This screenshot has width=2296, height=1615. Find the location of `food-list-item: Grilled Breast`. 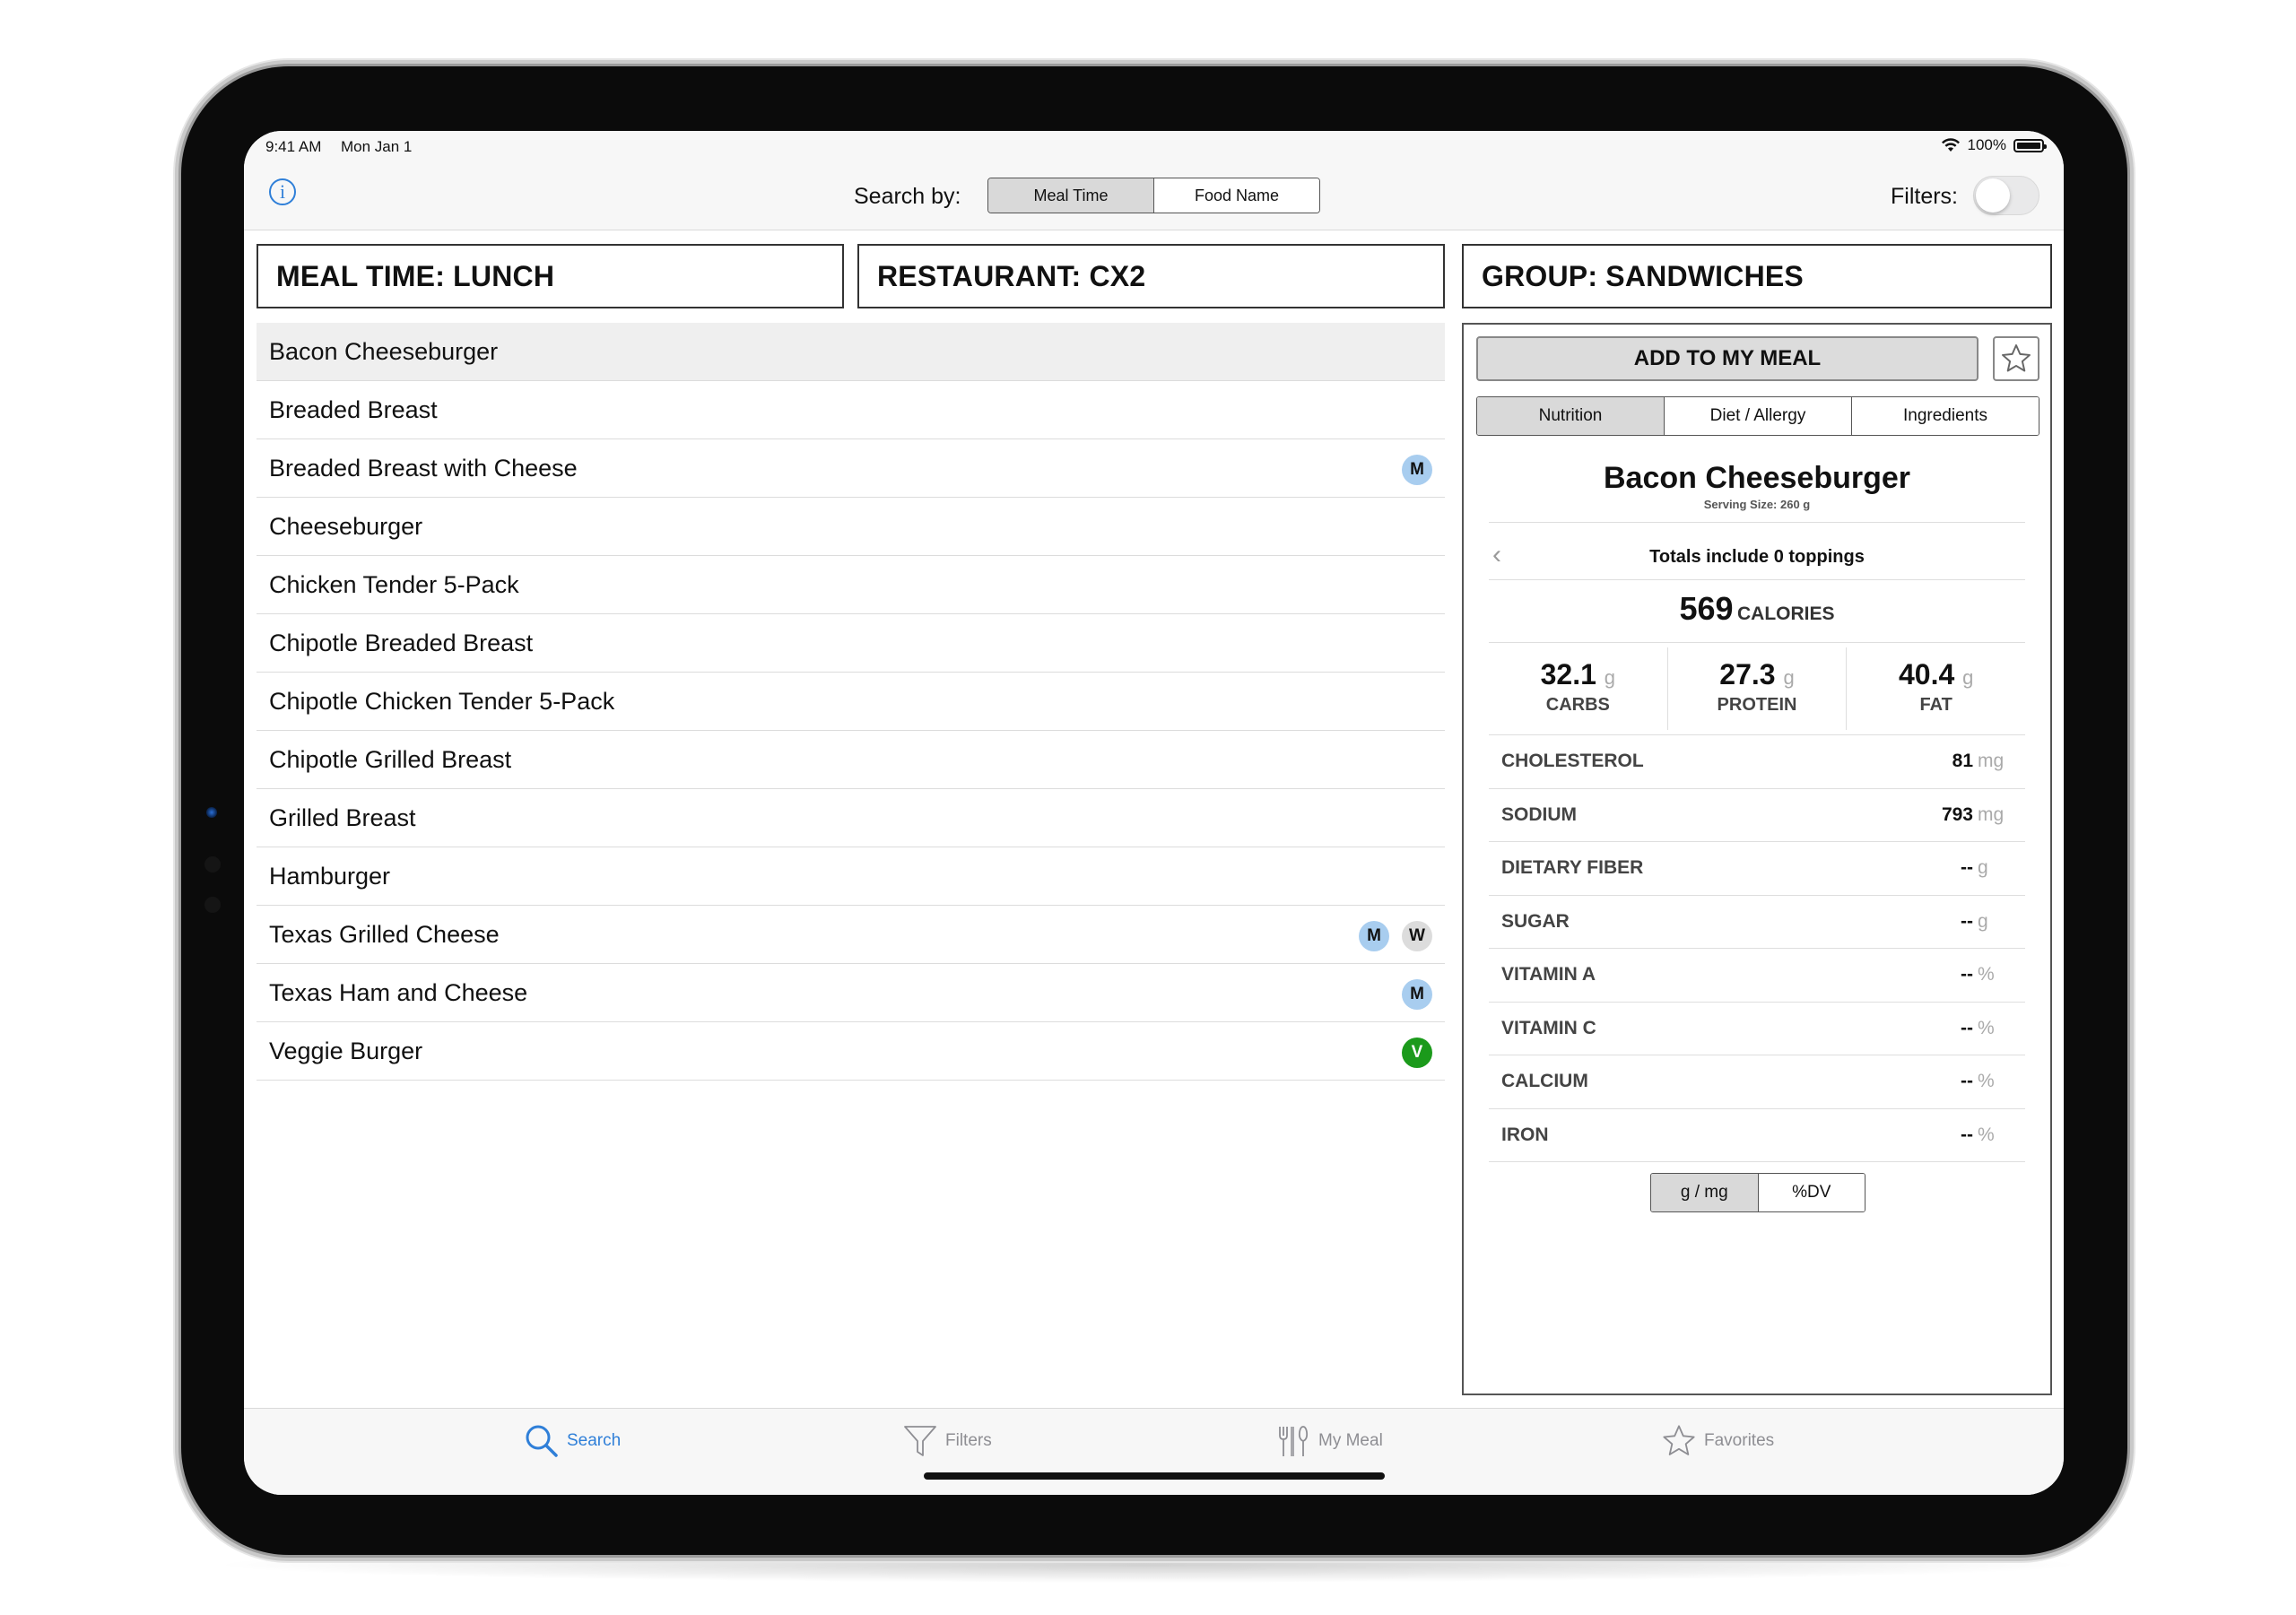

food-list-item: Grilled Breast is located at coordinates (851, 818).